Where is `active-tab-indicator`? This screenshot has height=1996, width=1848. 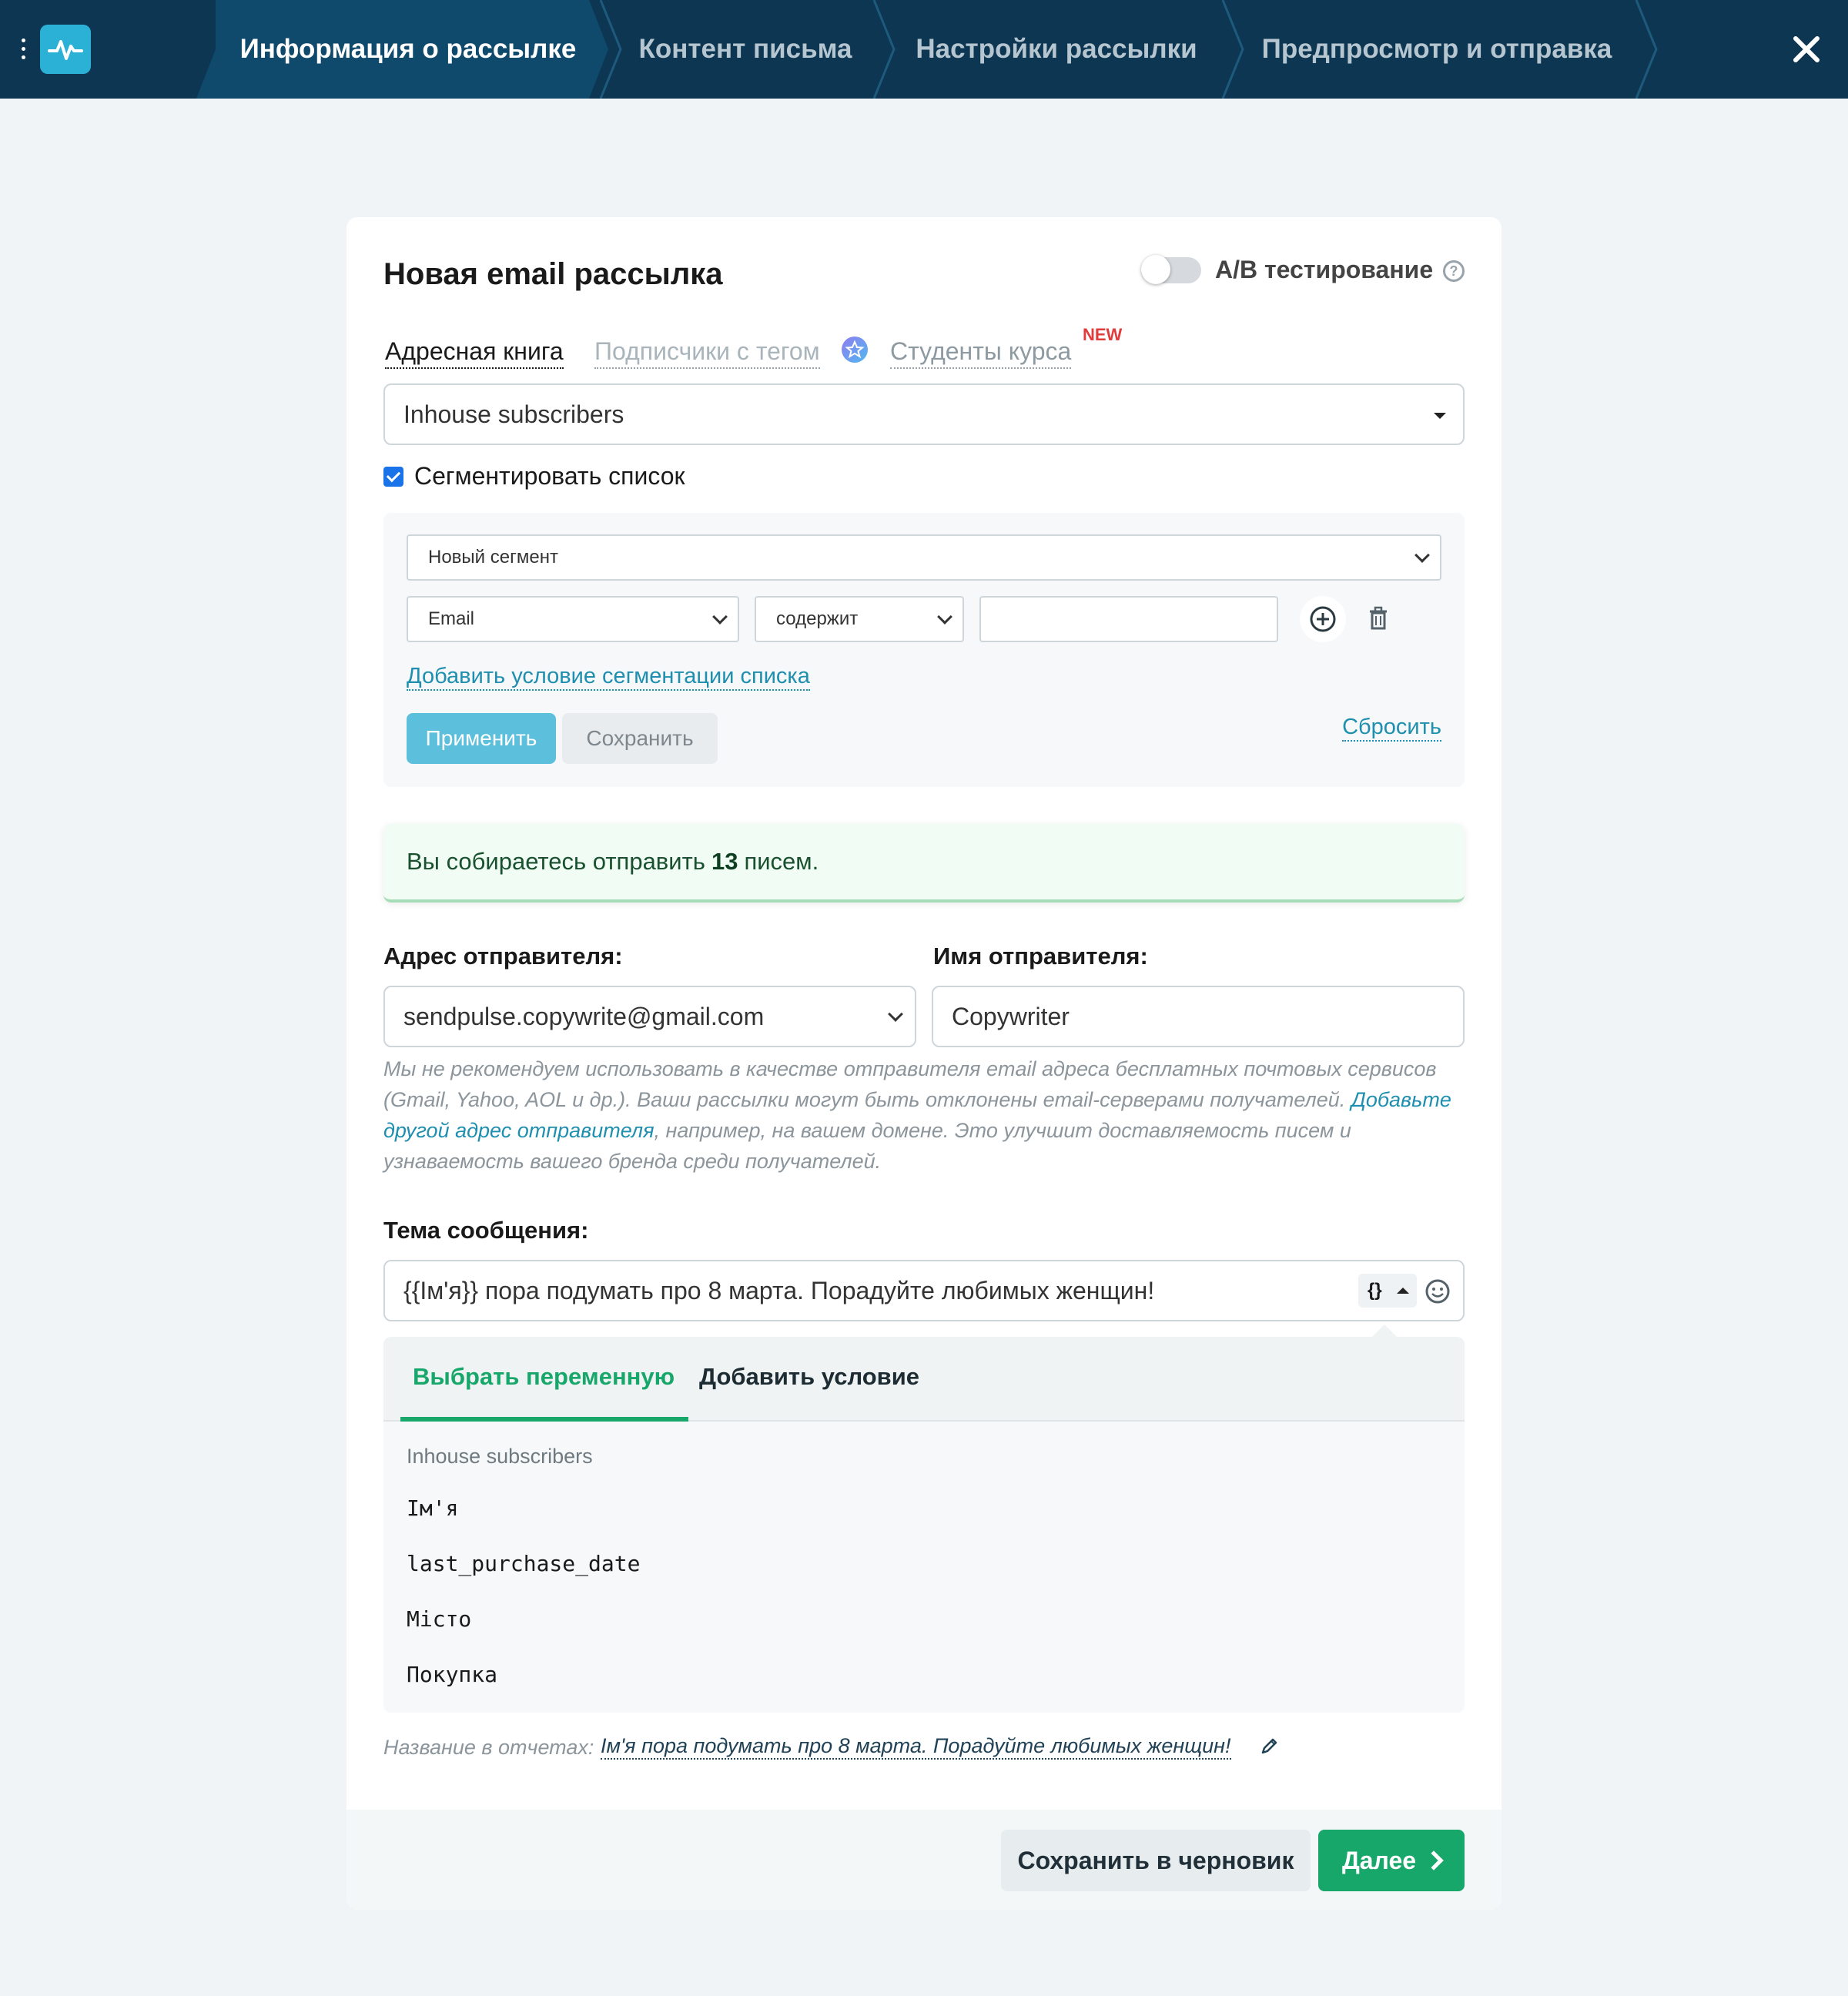 active-tab-indicator is located at coordinates (544, 1419).